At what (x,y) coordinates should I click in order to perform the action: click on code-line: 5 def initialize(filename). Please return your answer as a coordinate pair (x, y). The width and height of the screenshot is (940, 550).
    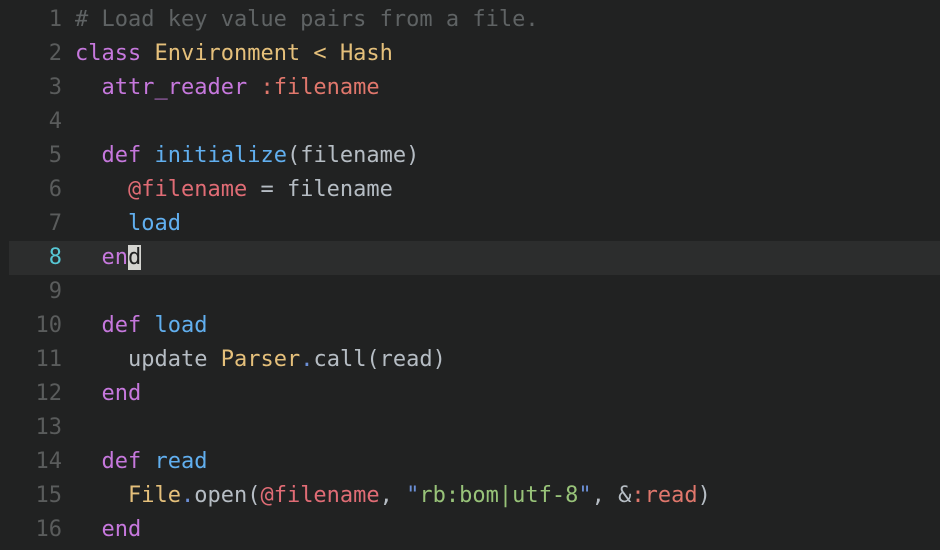
    Looking at the image, I should click on (470, 156).